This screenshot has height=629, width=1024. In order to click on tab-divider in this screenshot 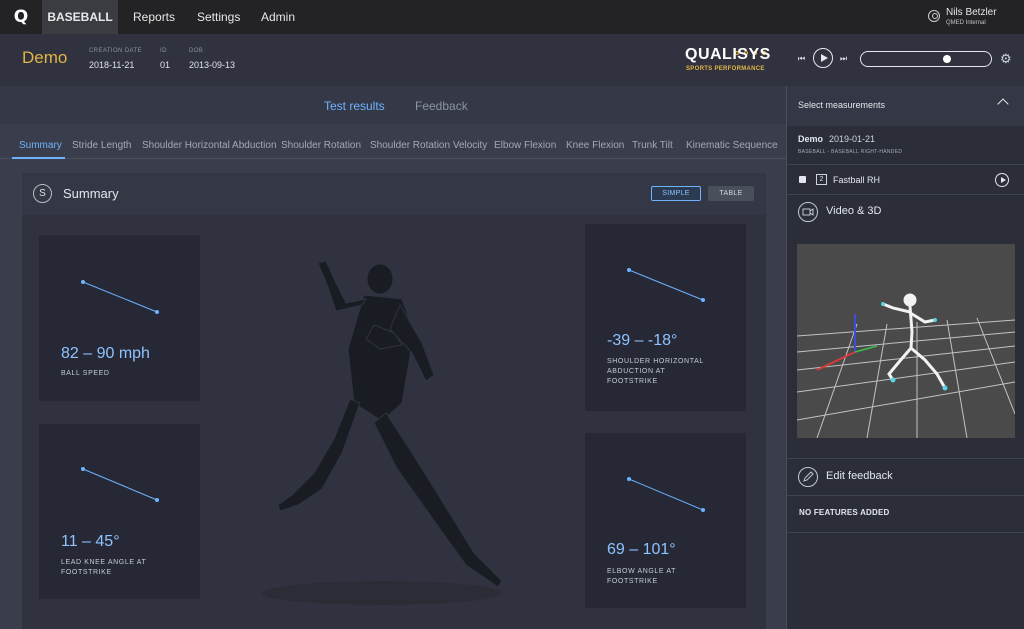, I will do `click(393, 158)`.